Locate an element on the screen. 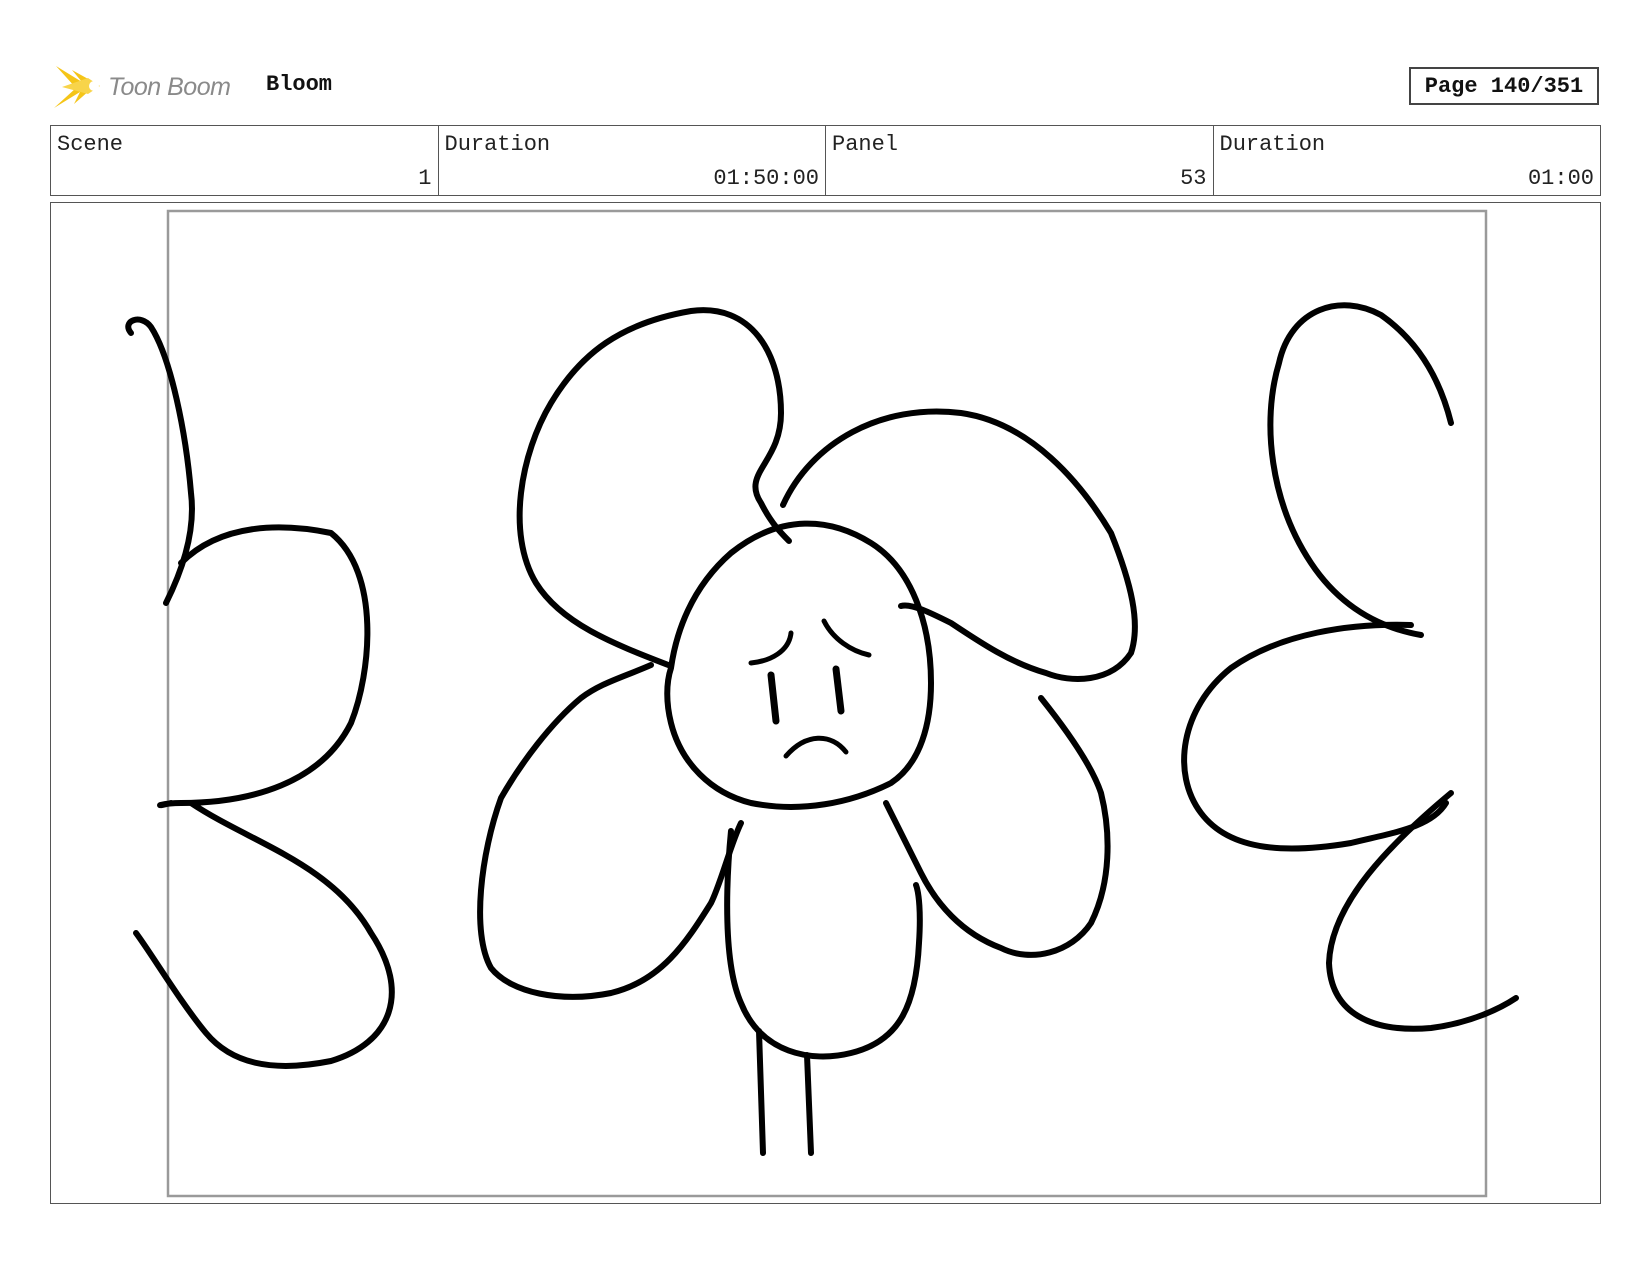  left-flower-petal-middle is located at coordinates (264, 666).